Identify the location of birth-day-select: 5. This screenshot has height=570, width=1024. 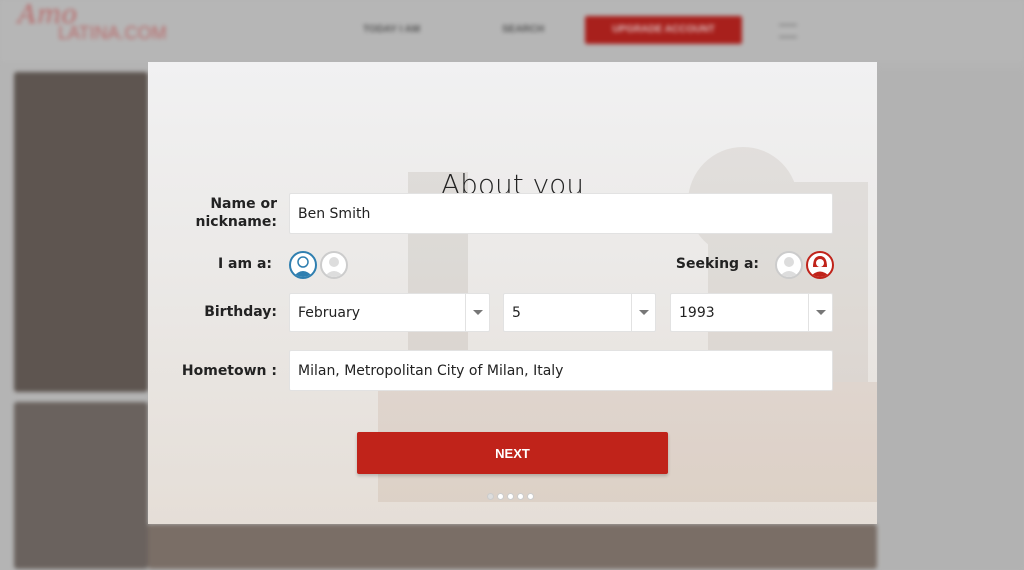
(579, 312).